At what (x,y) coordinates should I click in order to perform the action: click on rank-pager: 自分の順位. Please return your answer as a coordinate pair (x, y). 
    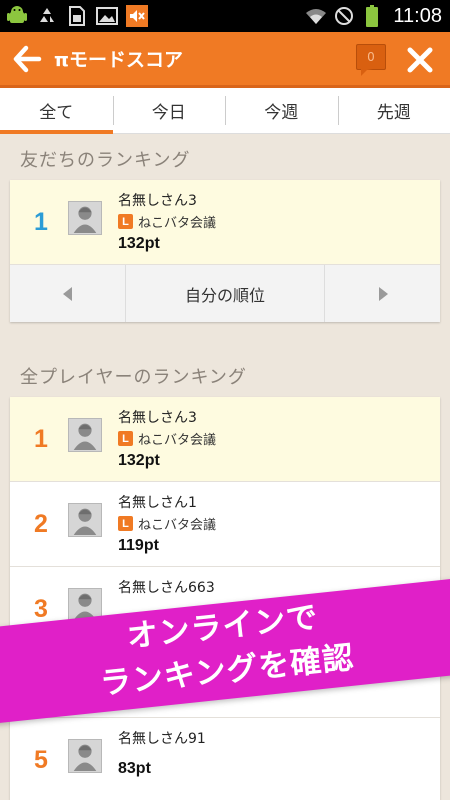
    Looking at the image, I should click on (225, 293).